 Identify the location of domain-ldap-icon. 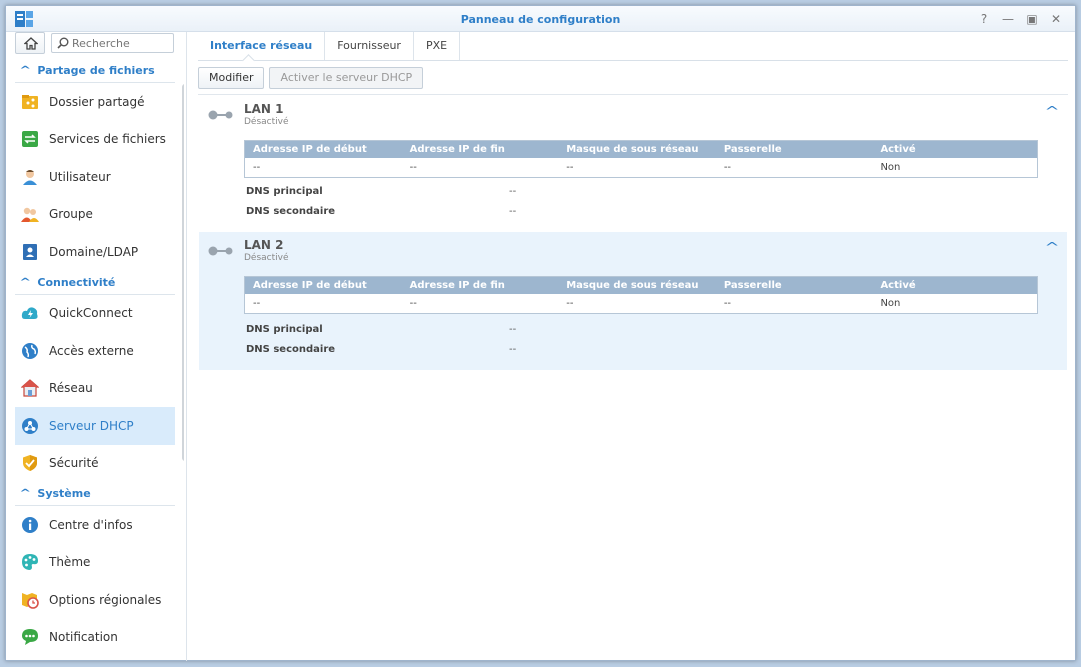
(30, 251).